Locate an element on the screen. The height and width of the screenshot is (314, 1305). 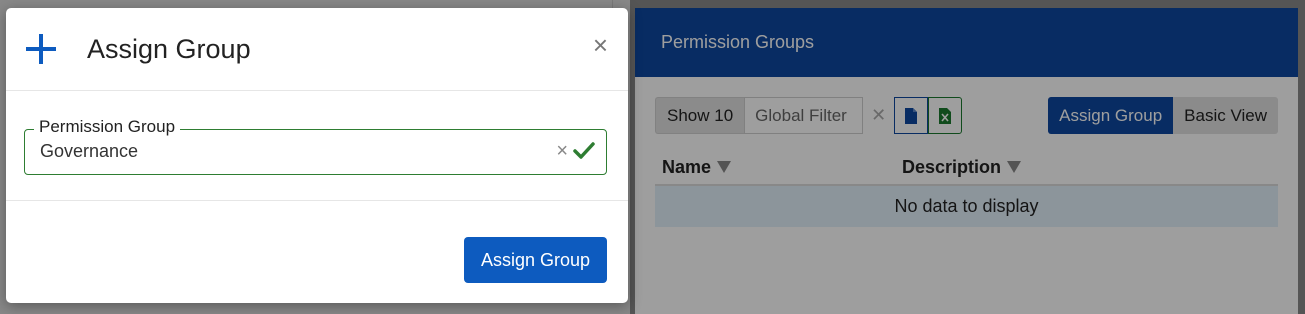
assign-group-button: Assign Group is located at coordinates (535, 260).